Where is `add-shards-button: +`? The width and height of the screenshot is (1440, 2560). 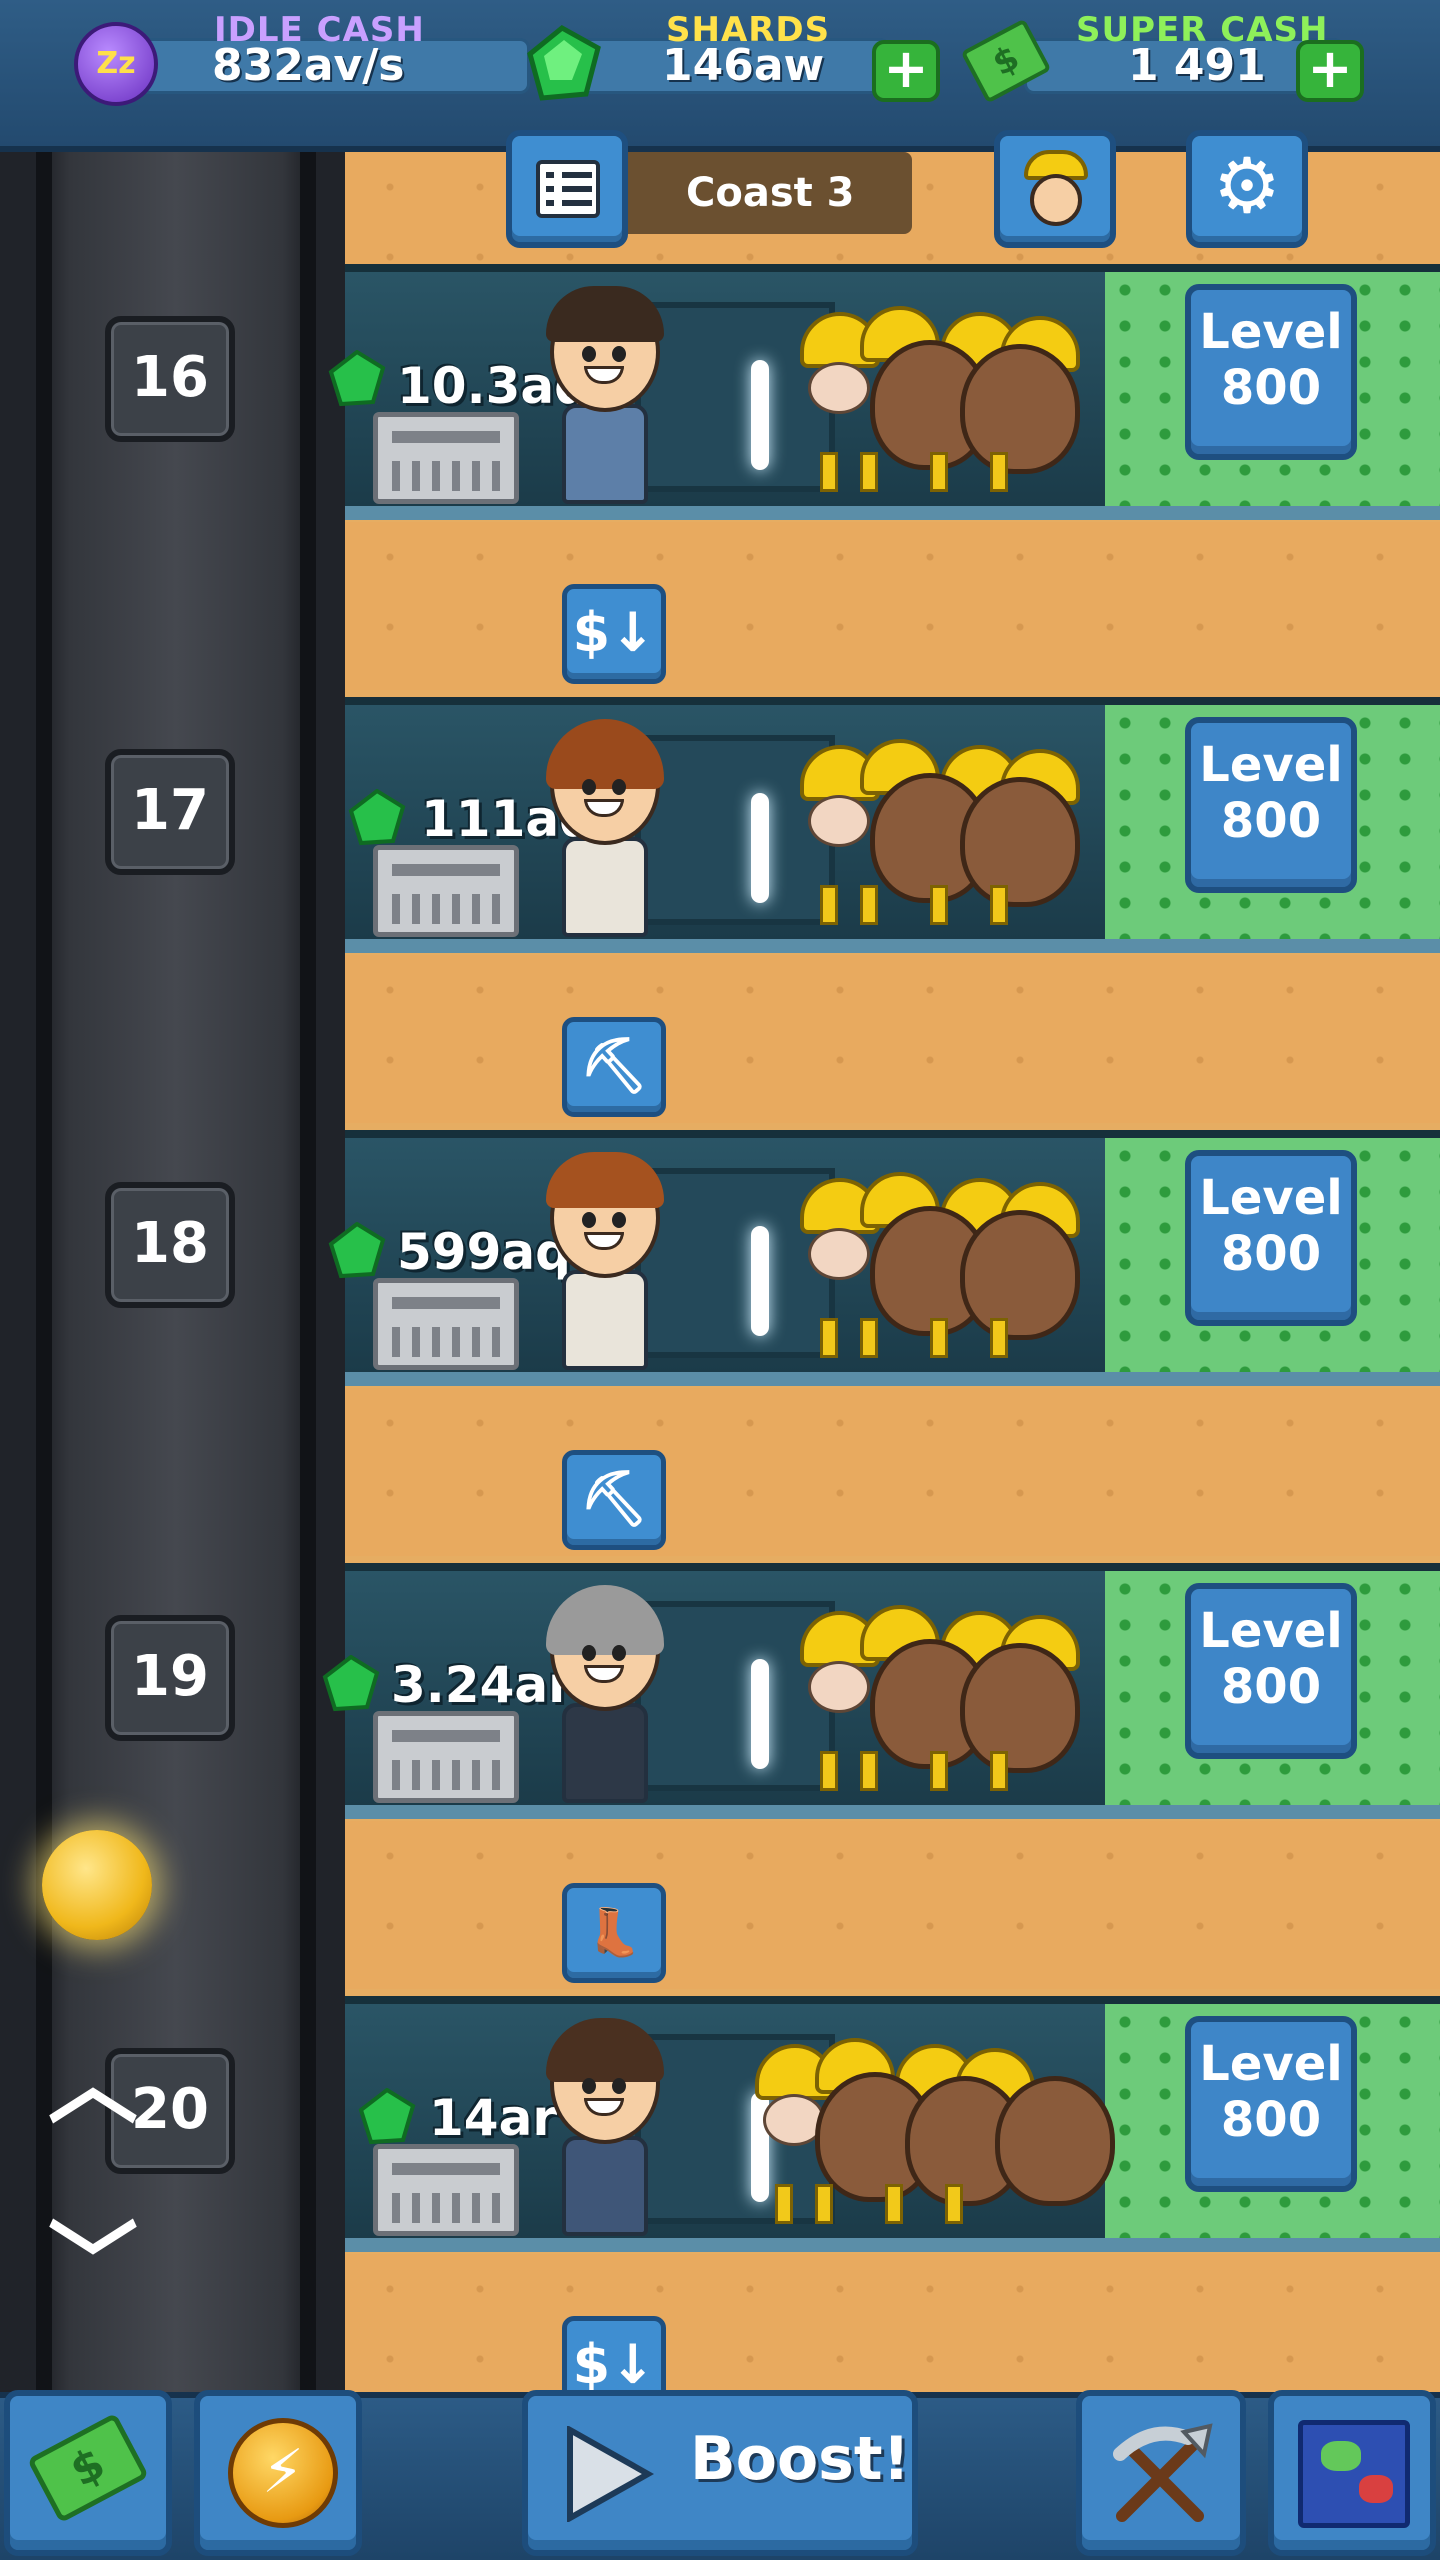
add-shards-button: + is located at coordinates (906, 71).